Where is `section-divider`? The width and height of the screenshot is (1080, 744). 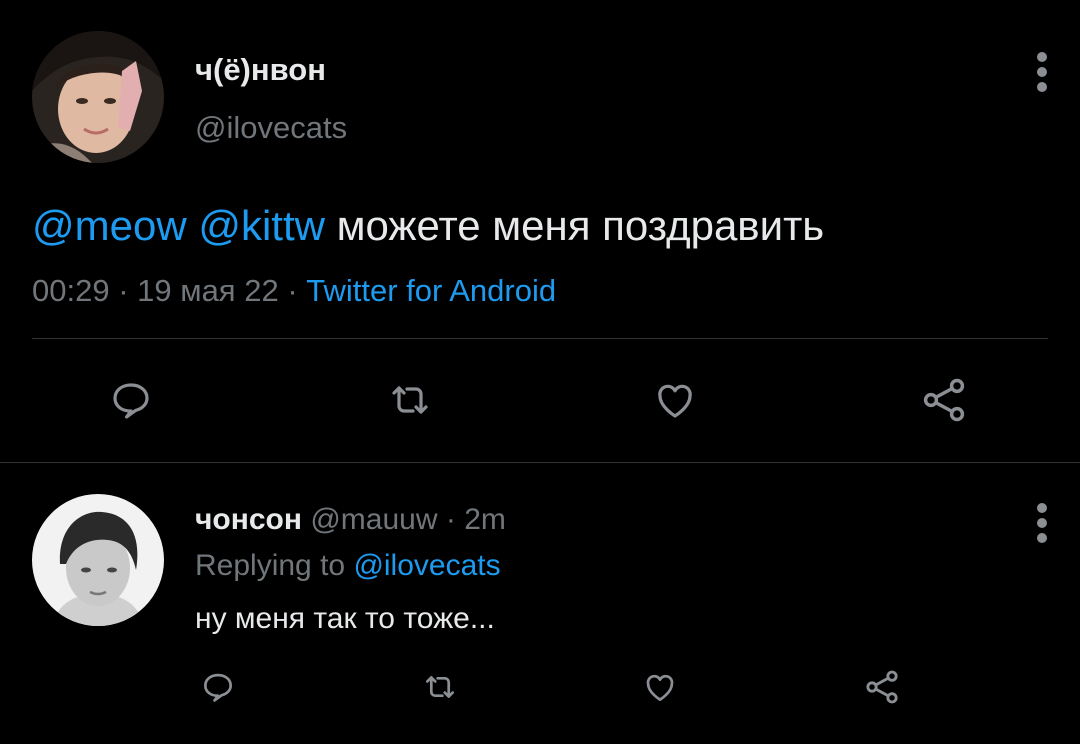
section-divider is located at coordinates (540, 462).